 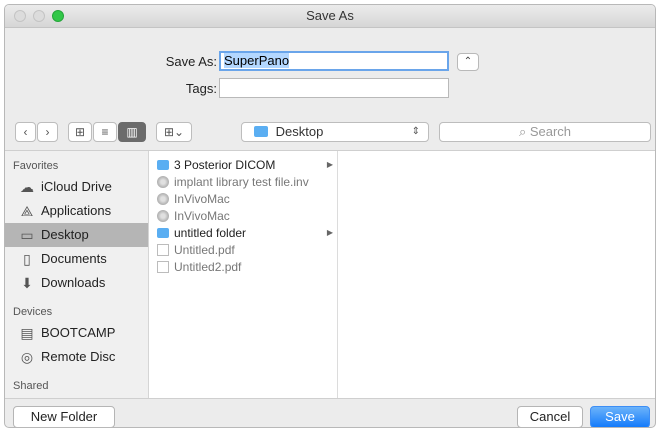 I want to click on file-row: implant library test file.inv, so click(x=243, y=182).